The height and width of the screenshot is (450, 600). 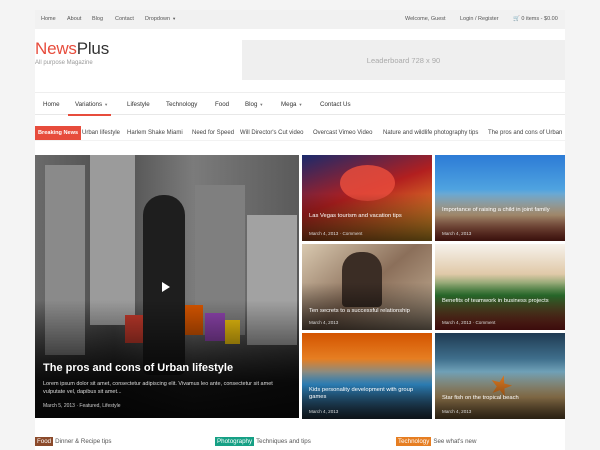 I want to click on category-text: Techniques and tips, so click(x=283, y=441).